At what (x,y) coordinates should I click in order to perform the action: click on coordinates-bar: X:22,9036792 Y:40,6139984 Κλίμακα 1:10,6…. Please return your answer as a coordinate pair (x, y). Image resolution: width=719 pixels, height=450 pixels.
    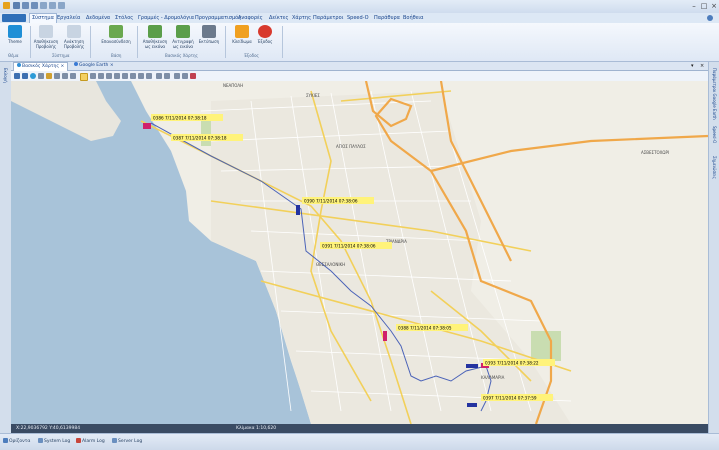
    Looking at the image, I should click on (359, 428).